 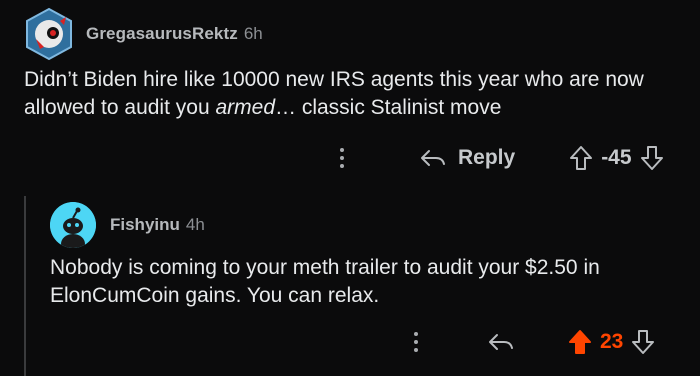 I want to click on comment-header: GregasaurusRektz 6h, so click(x=142, y=34).